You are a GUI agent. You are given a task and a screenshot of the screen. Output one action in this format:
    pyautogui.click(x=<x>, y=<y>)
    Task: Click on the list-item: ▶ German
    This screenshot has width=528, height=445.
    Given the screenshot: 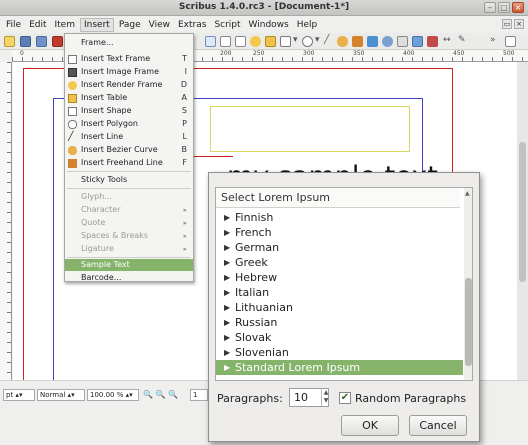 What is the action you would take?
    pyautogui.click(x=339, y=247)
    